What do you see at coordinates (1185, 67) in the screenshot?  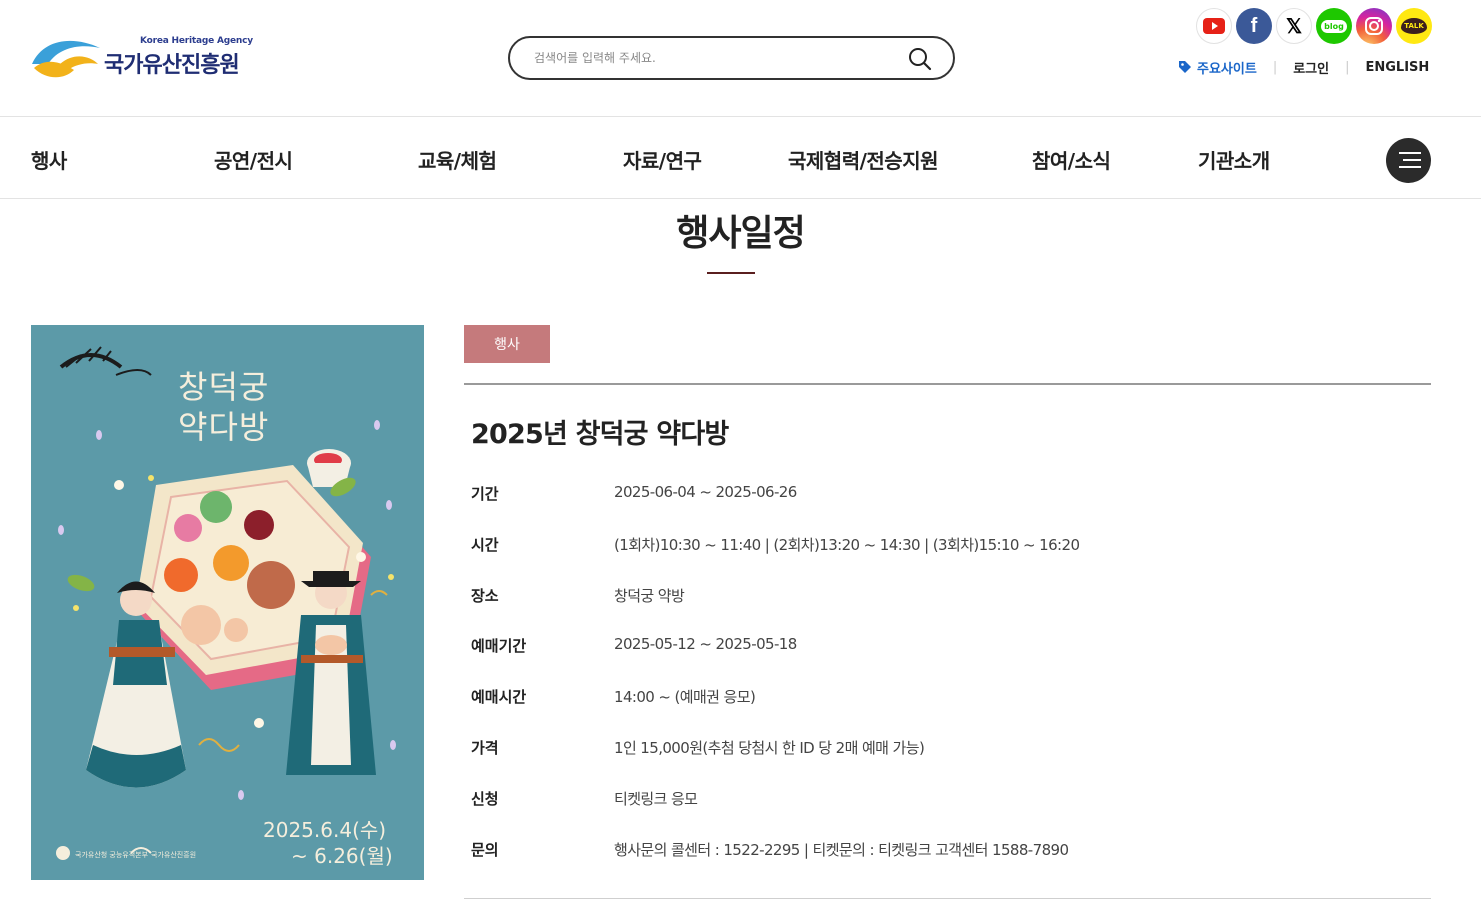 I see `tag-icon` at bounding box center [1185, 67].